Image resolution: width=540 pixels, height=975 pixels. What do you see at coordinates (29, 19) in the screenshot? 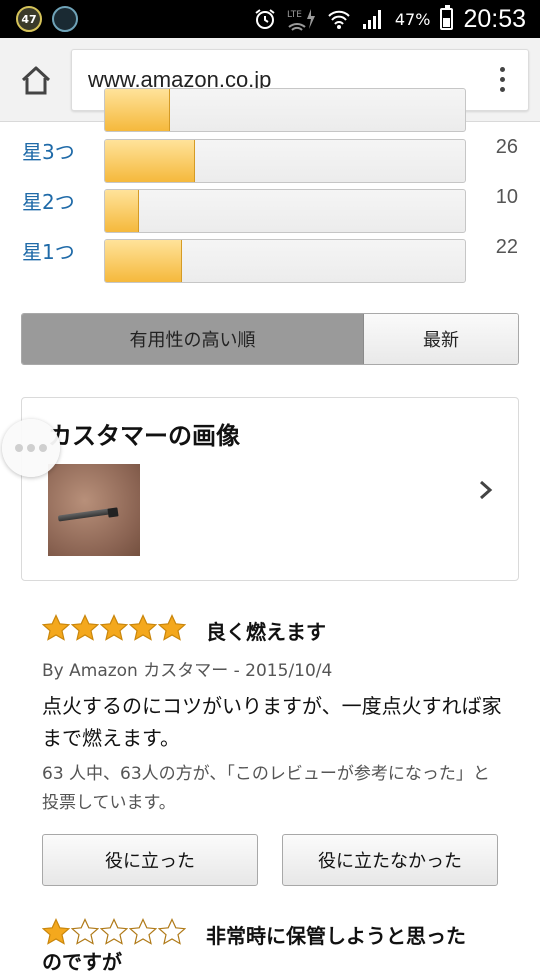
I see `notification-badge-icon: 47` at bounding box center [29, 19].